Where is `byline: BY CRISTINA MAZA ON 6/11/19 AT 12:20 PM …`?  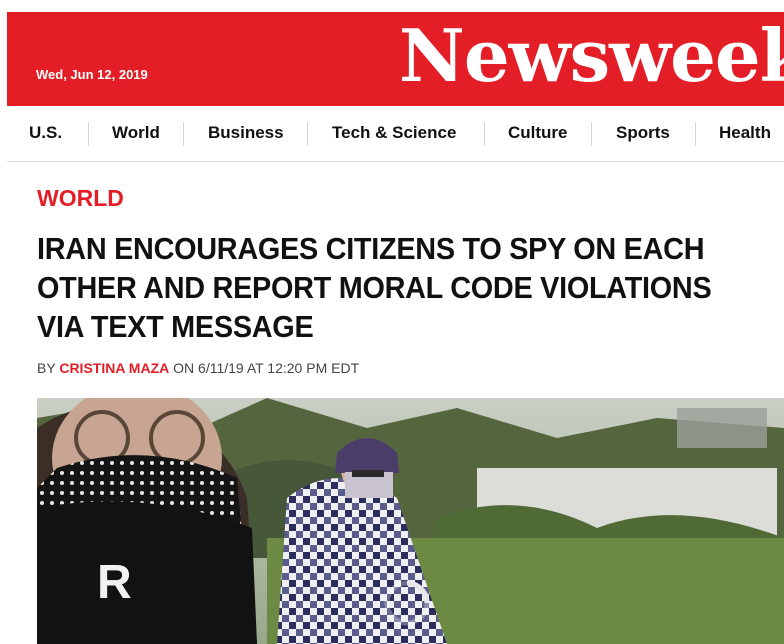
byline: BY CRISTINA MAZA ON 6/11/19 AT 12:20 PM … is located at coordinates (198, 368).